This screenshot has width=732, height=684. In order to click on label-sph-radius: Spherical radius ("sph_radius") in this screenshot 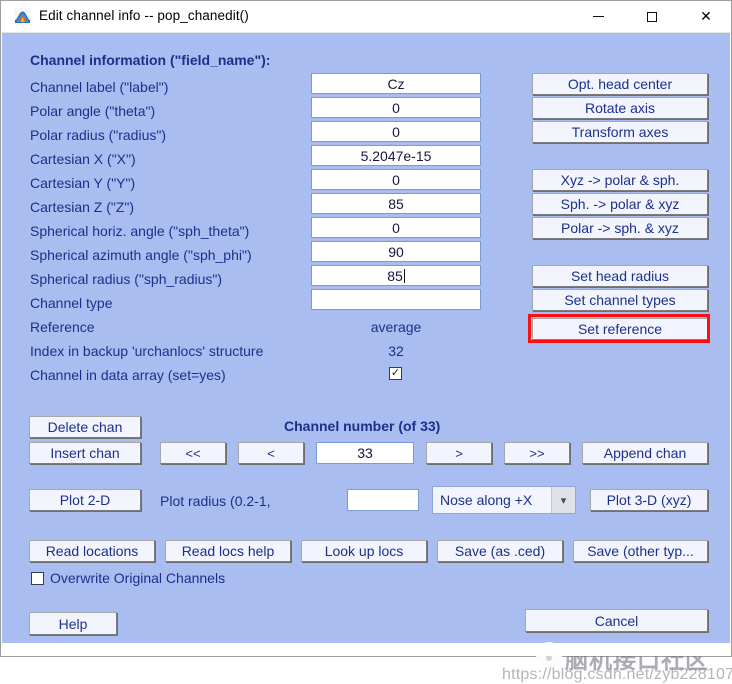, I will do `click(126, 279)`.